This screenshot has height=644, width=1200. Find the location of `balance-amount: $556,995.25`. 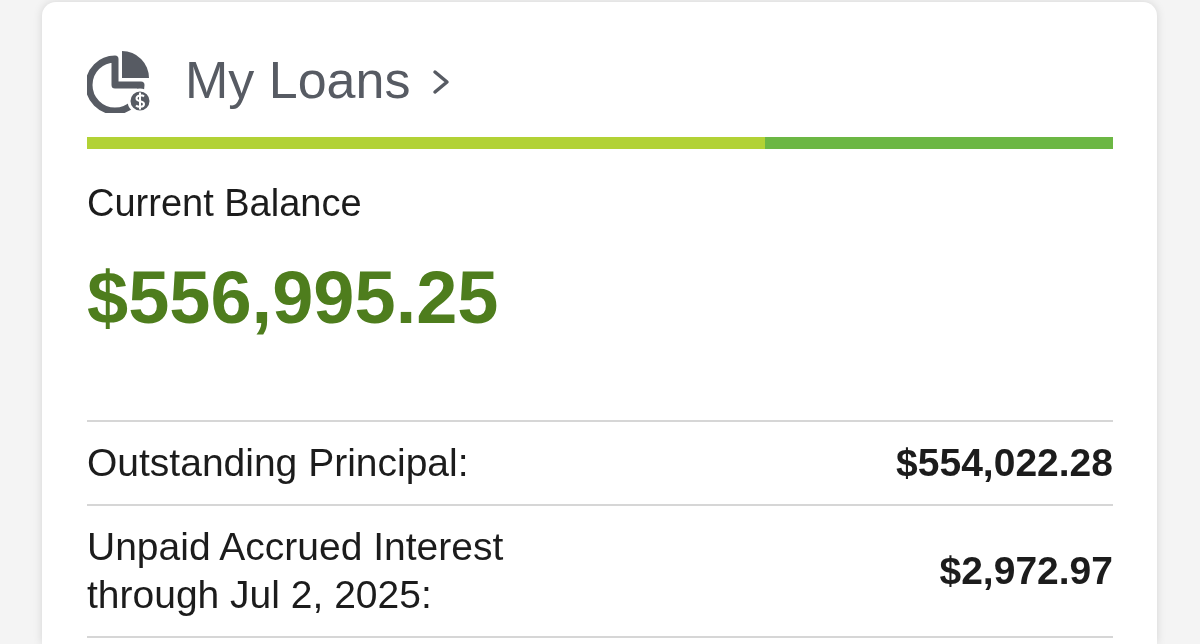

balance-amount: $556,995.25 is located at coordinates (293, 298).